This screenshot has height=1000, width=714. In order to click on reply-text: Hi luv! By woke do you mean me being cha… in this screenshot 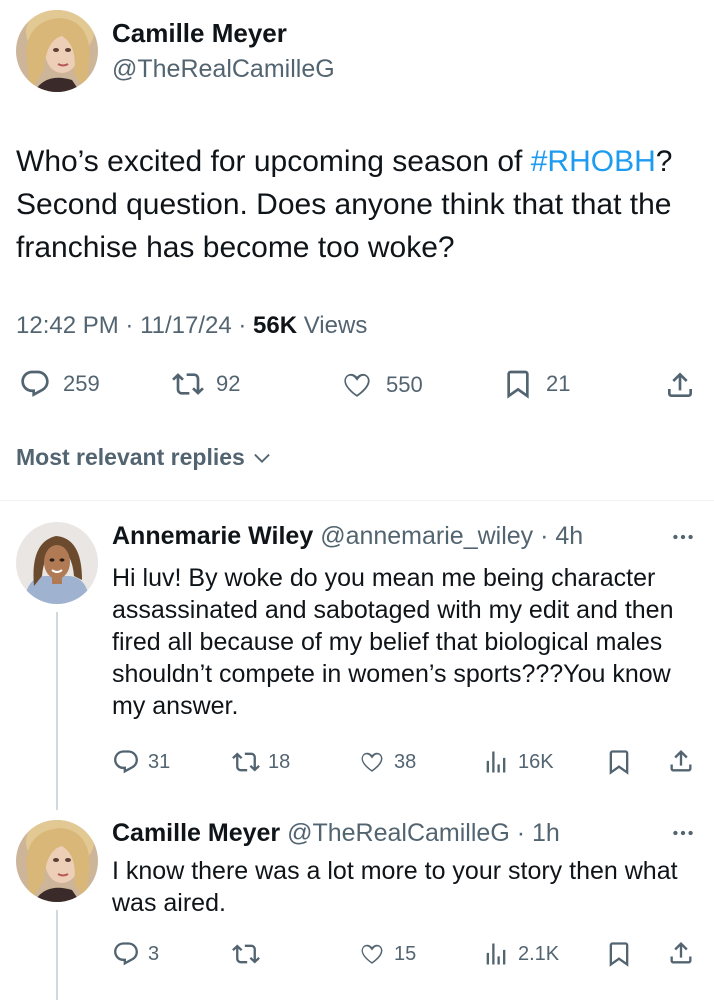, I will do `click(393, 642)`.